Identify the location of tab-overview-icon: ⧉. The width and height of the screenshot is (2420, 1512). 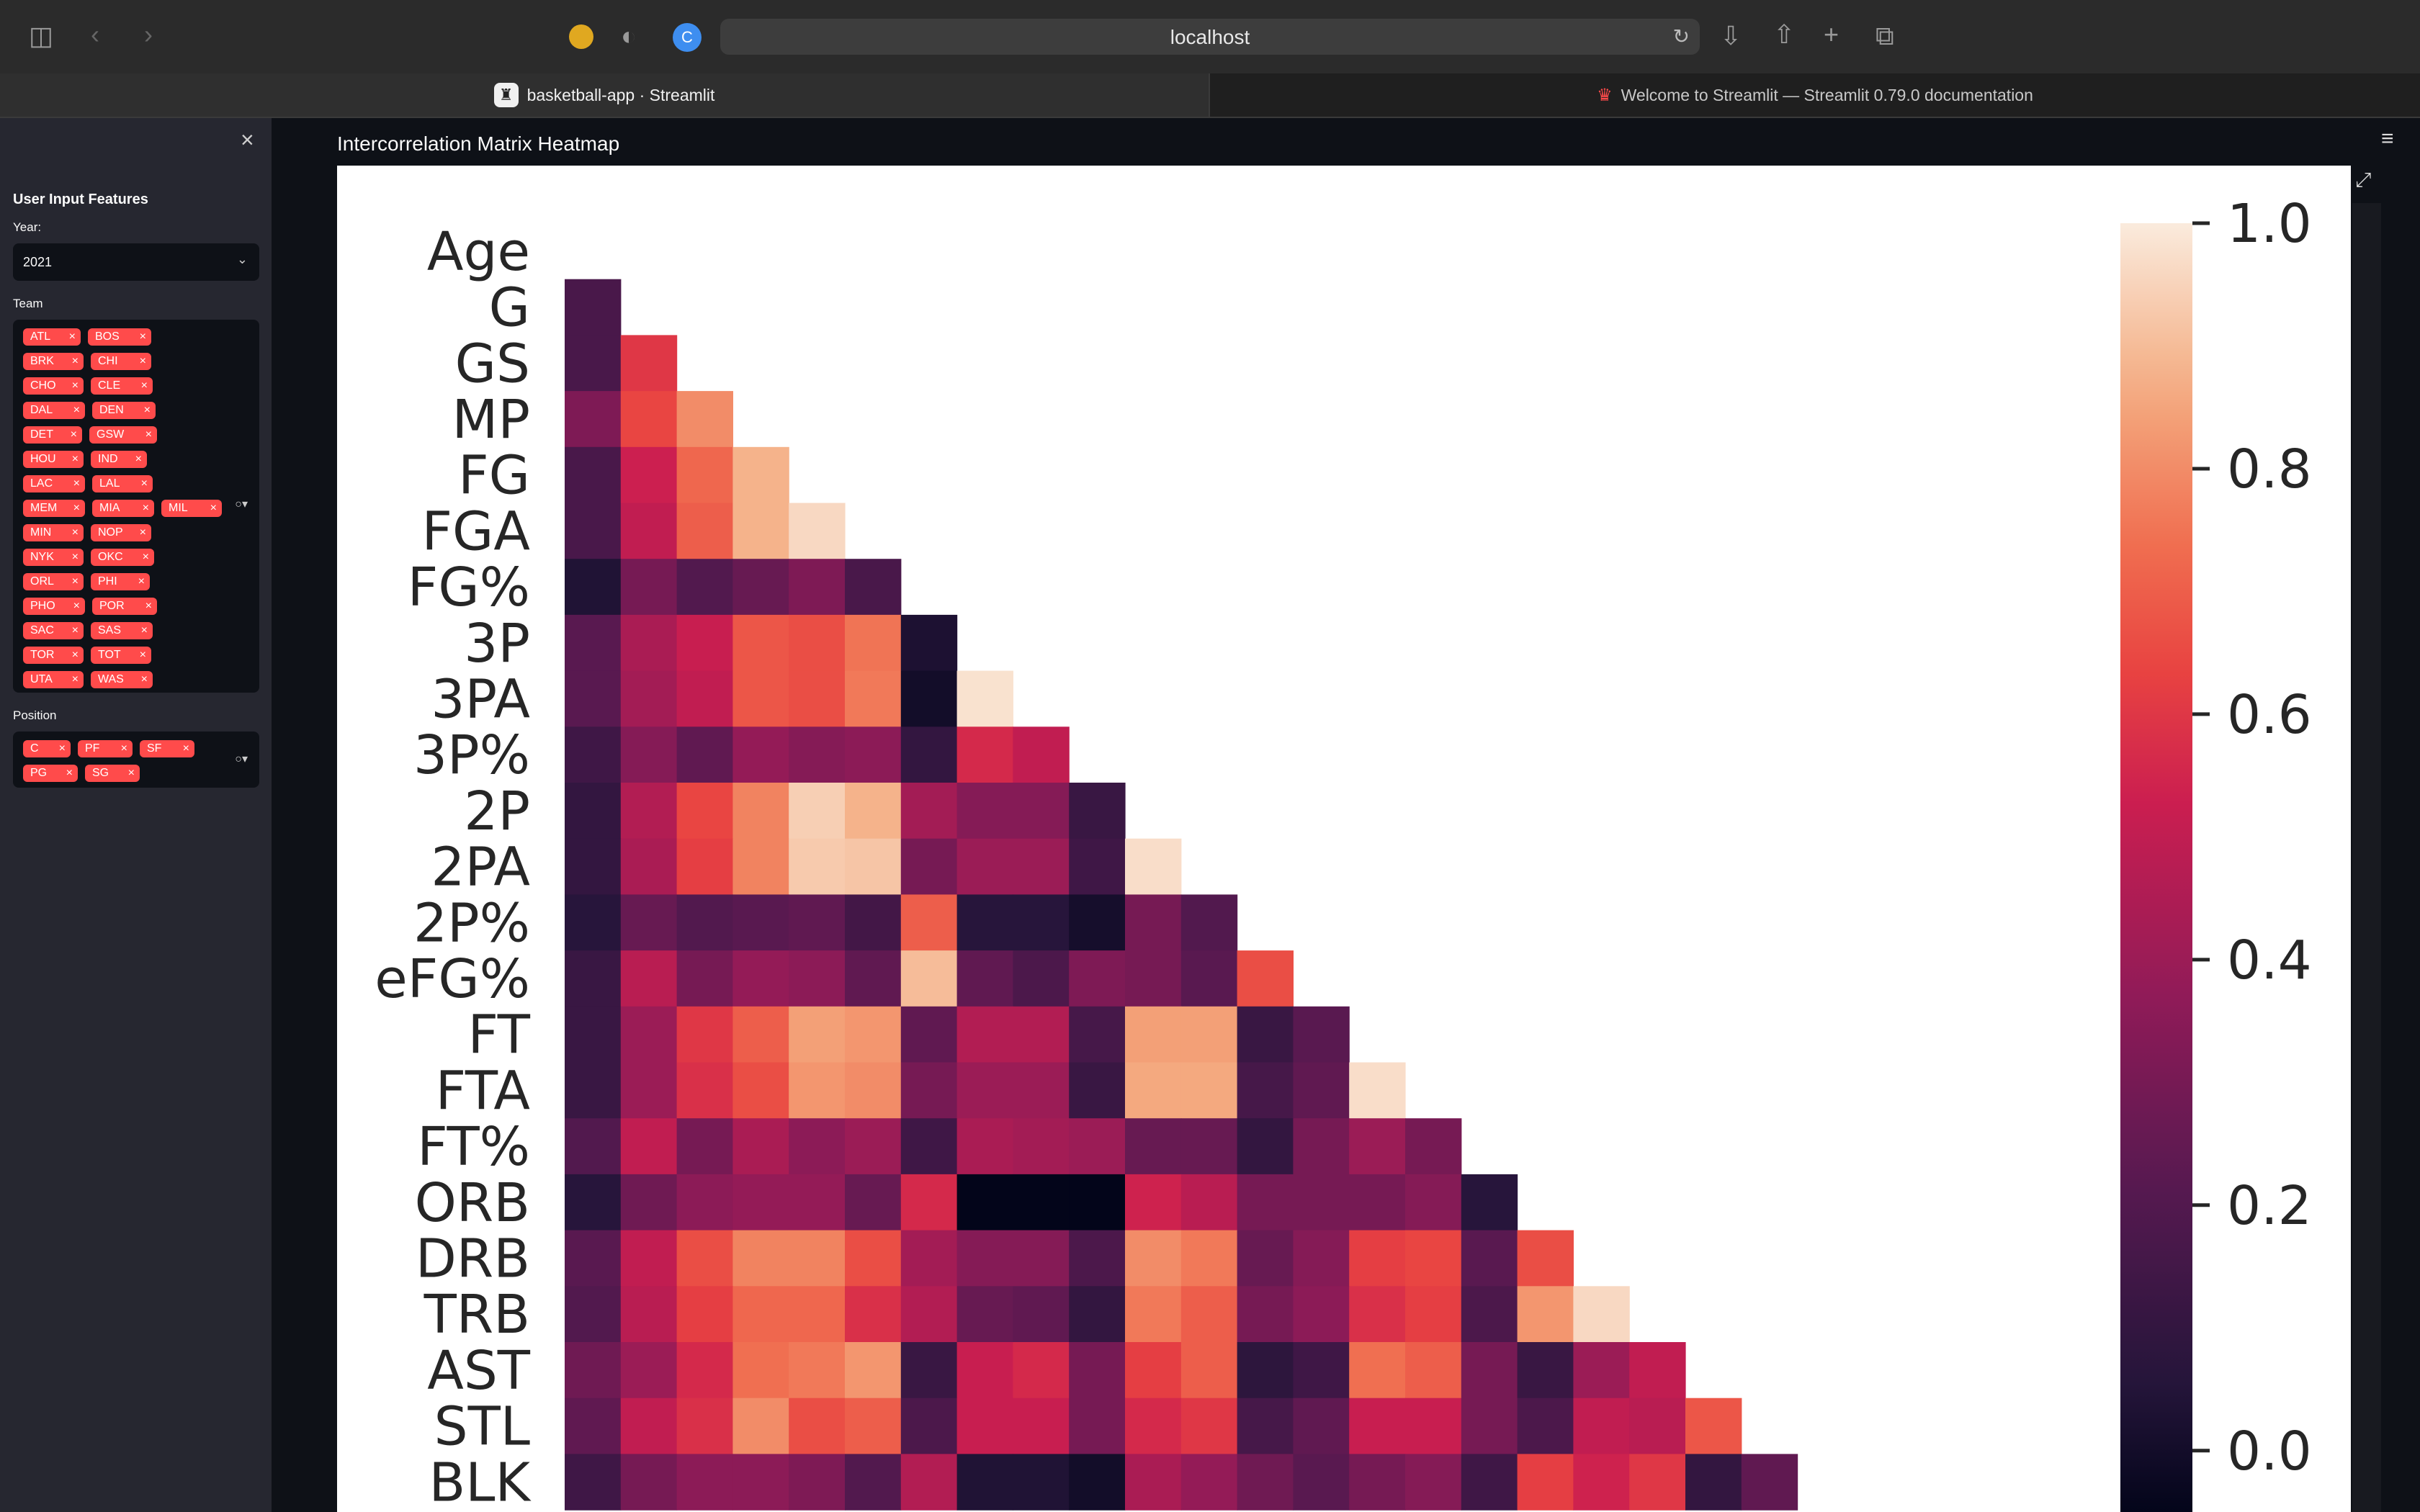
(1885, 36).